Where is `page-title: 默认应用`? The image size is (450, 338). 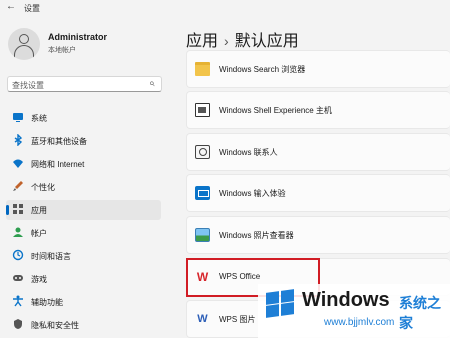 page-title: 默认应用 is located at coordinates (266, 41).